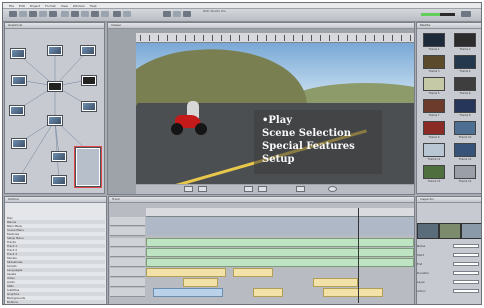 Image resolution: width=484 pixels, height=308 pixels. Describe the element at coordinates (23, 14) in the screenshot. I see `add-track-button` at that location.